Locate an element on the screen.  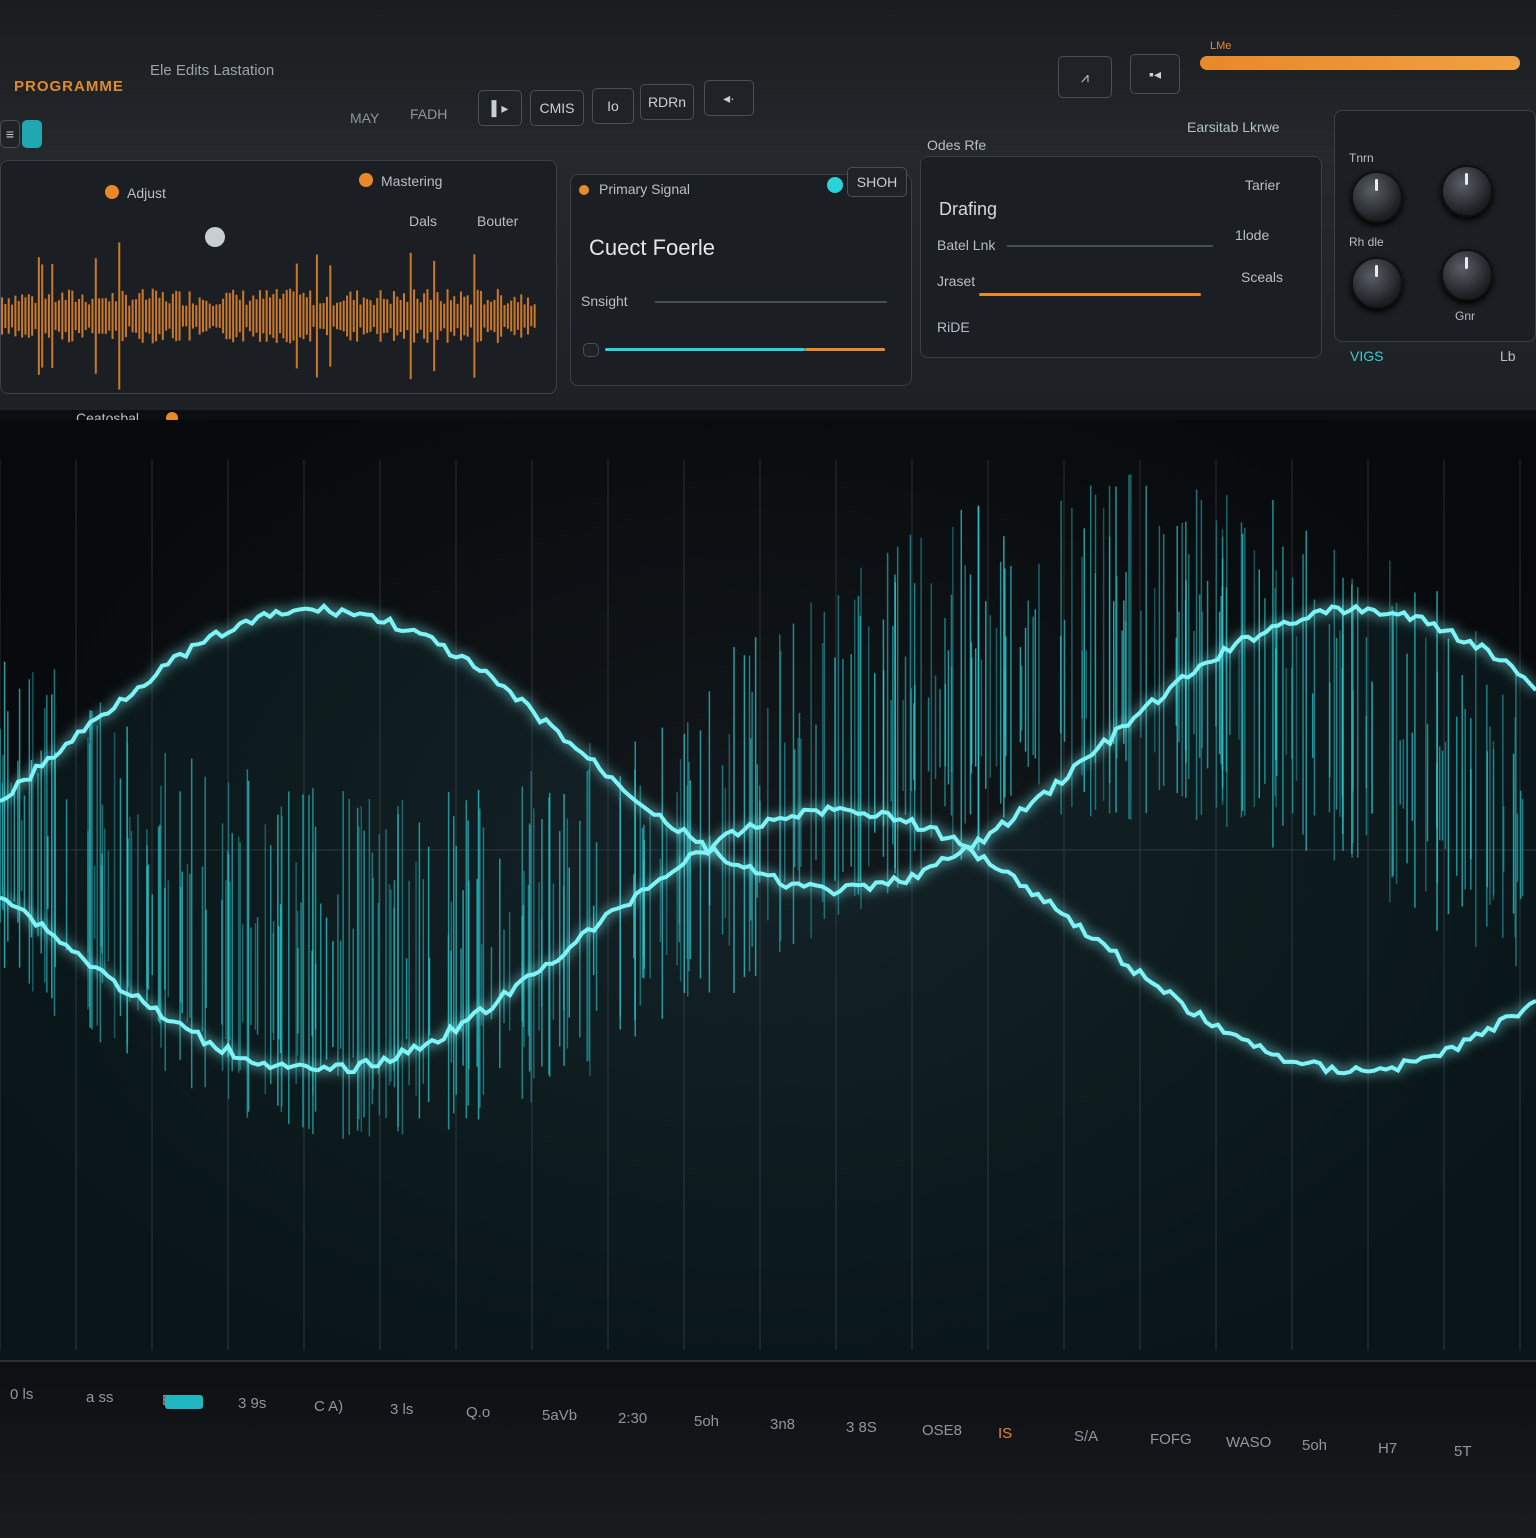
active-mode-button is located at coordinates (32, 134).